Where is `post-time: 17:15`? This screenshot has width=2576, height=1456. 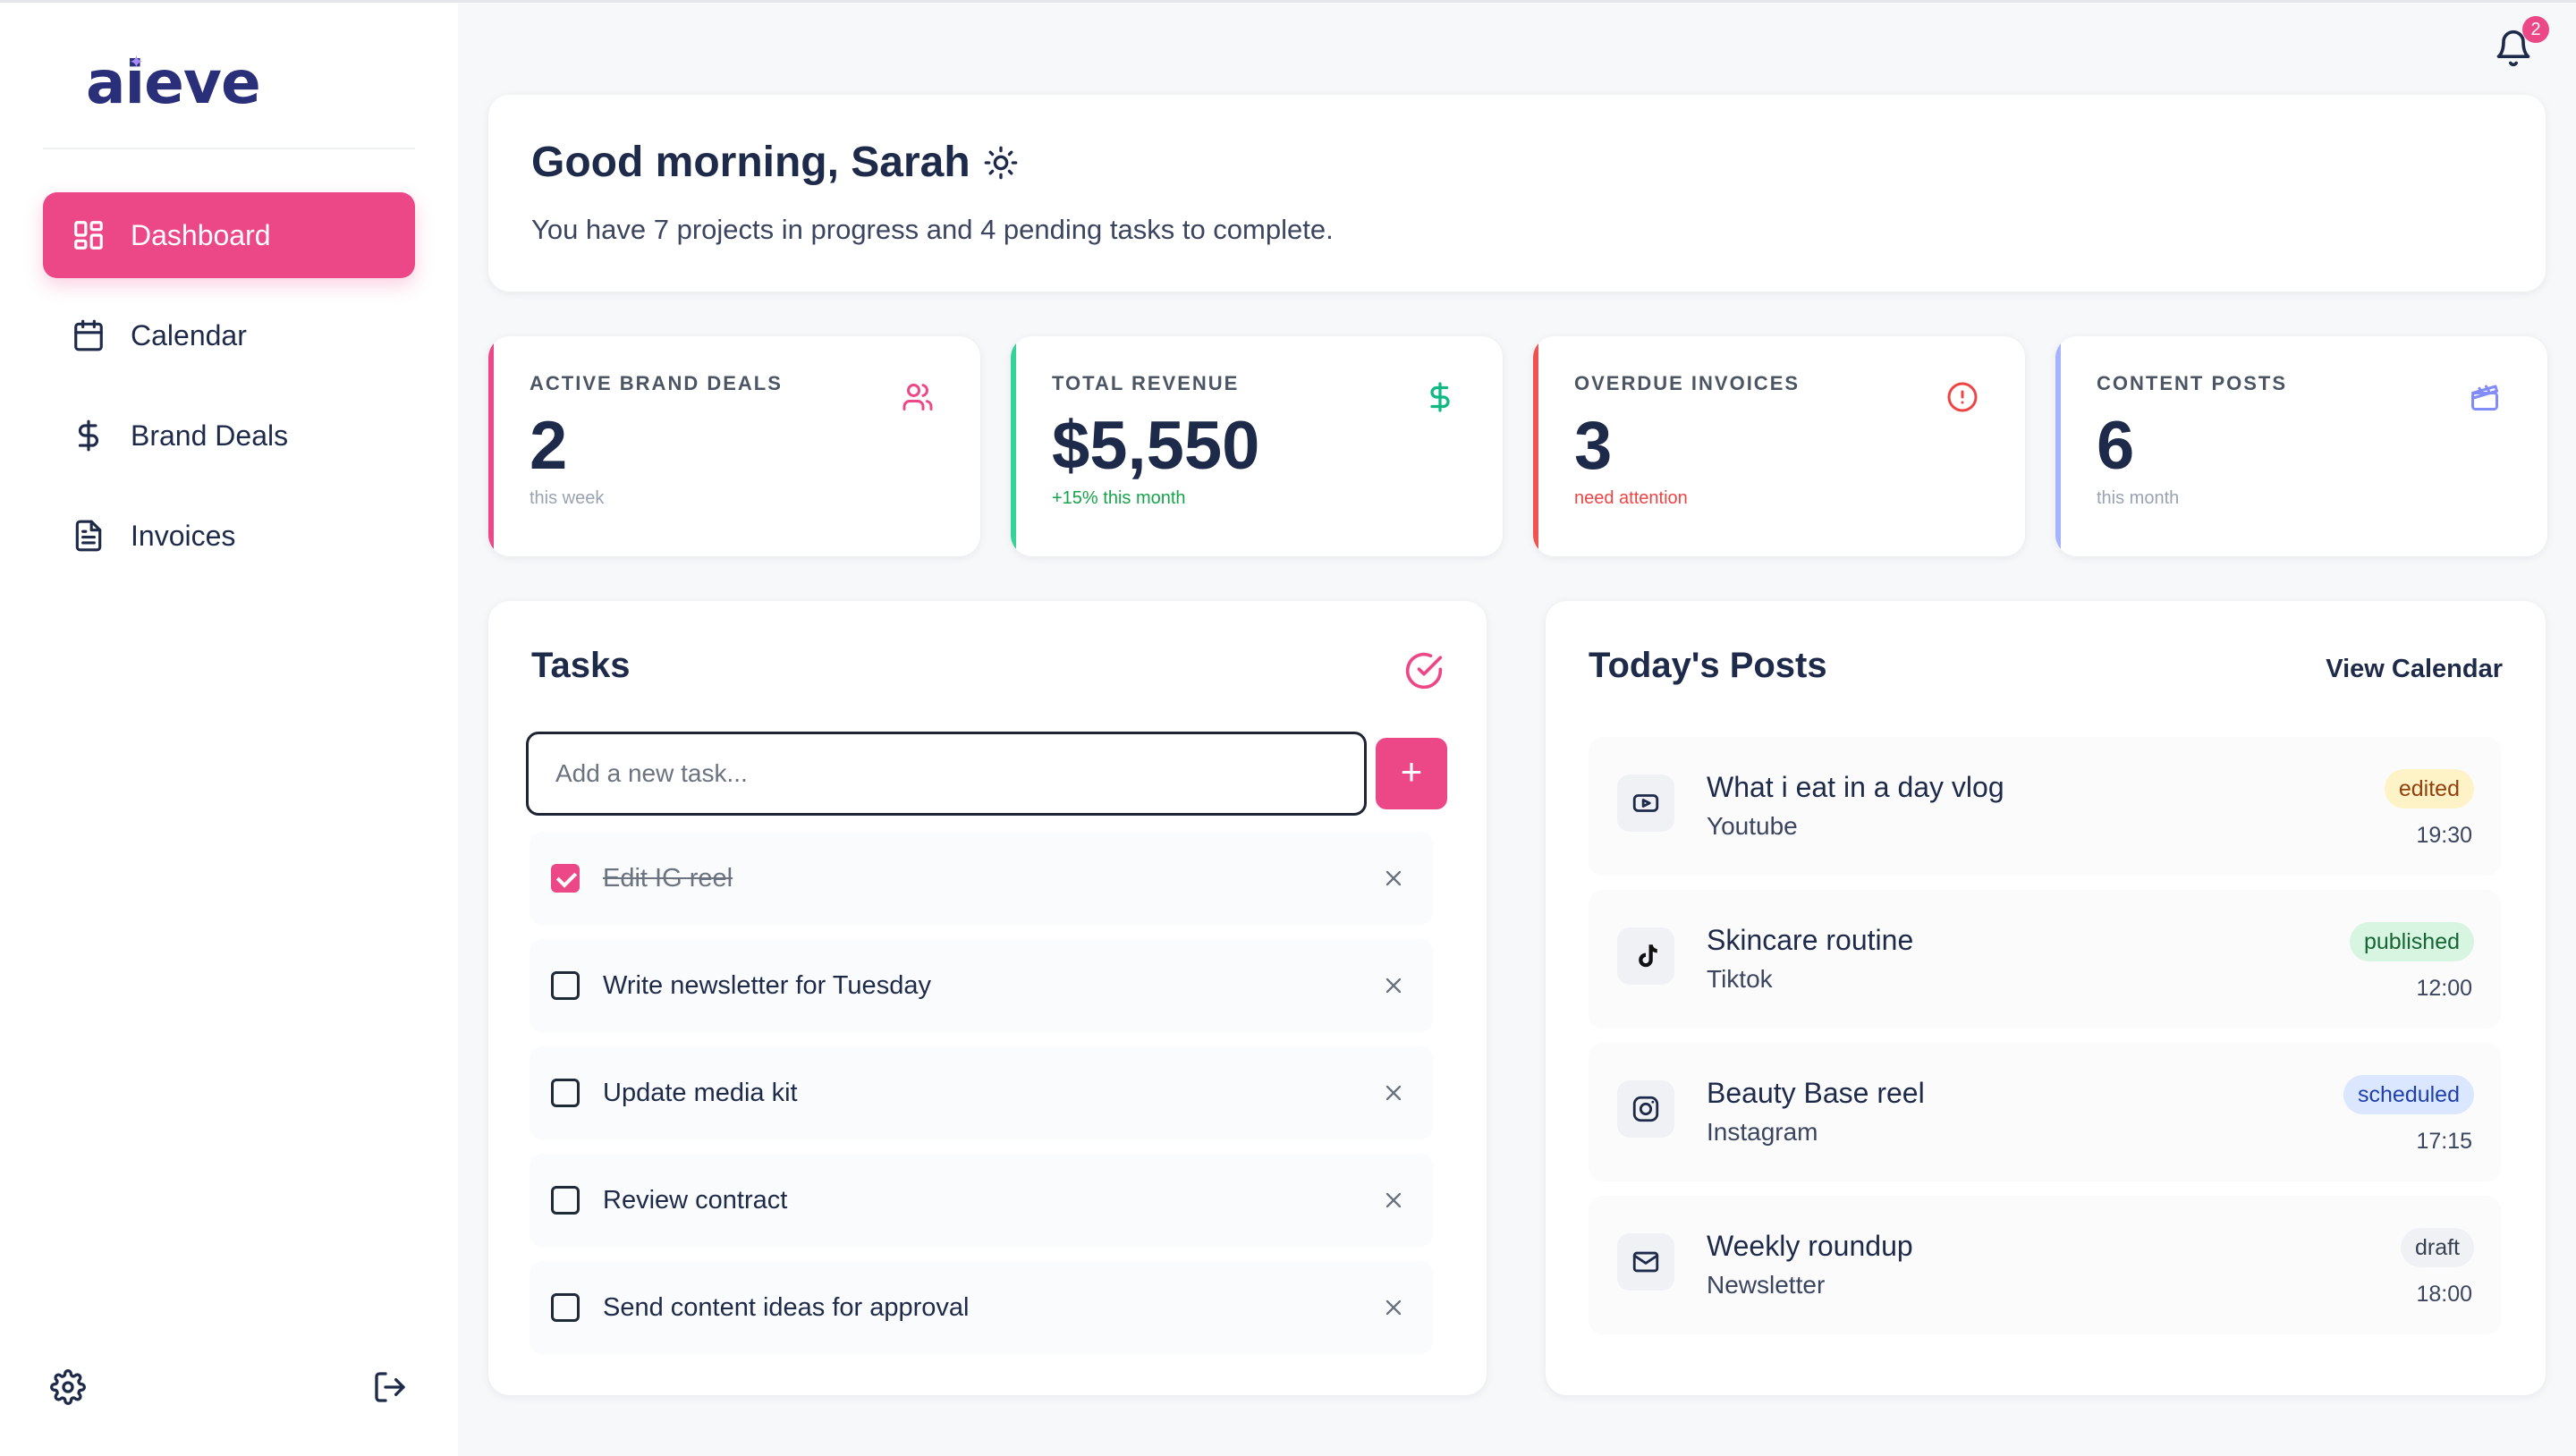 post-time: 17:15 is located at coordinates (2444, 1141).